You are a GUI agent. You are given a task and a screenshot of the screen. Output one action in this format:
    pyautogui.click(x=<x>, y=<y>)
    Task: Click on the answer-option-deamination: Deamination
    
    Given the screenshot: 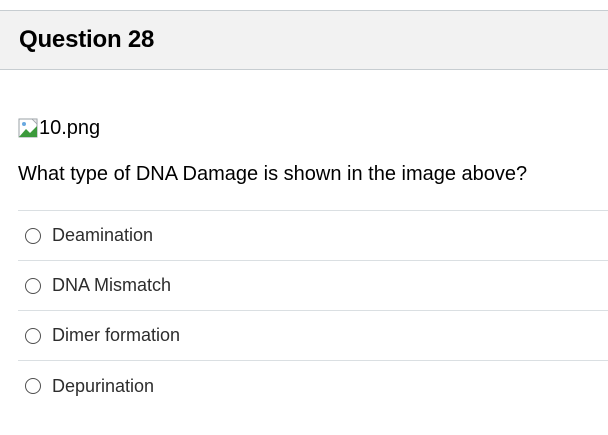 What is the action you would take?
    pyautogui.click(x=313, y=236)
    